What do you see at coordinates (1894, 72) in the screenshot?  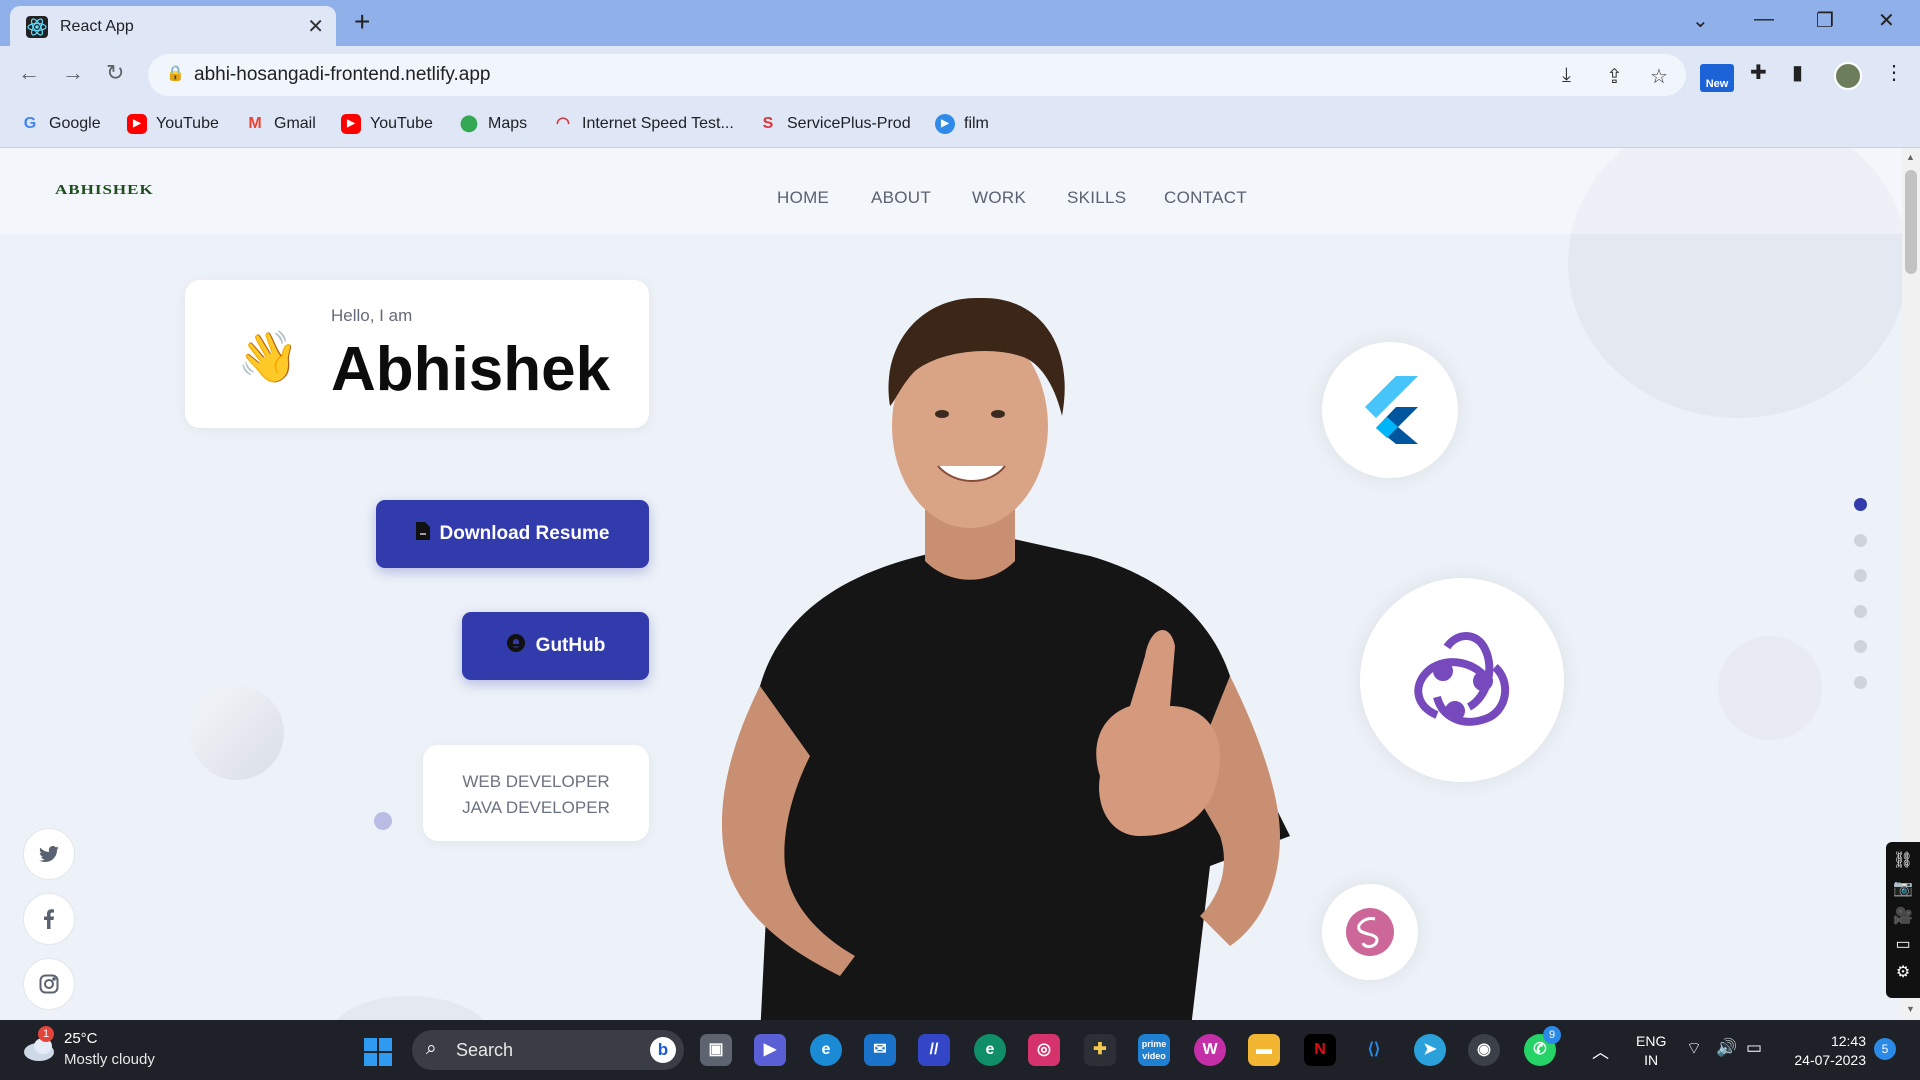 I see `menu-kebab-icon: ⋮` at bounding box center [1894, 72].